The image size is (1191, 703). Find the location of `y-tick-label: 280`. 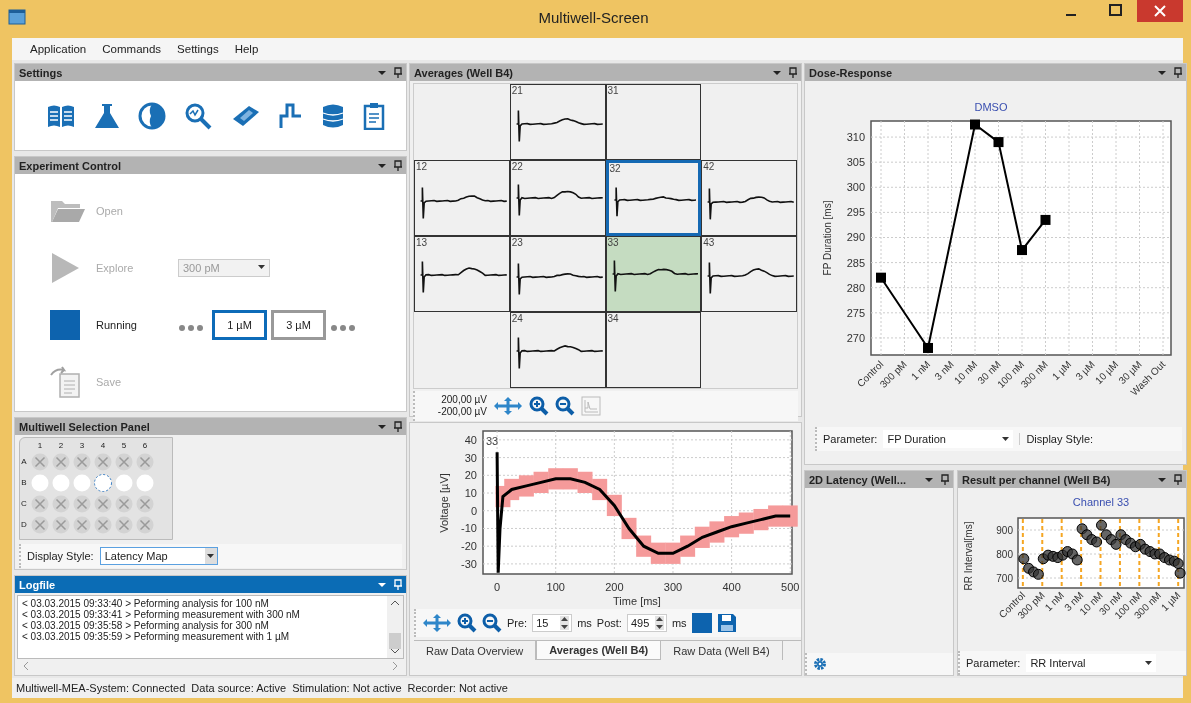

y-tick-label: 280 is located at coordinates (855, 287).